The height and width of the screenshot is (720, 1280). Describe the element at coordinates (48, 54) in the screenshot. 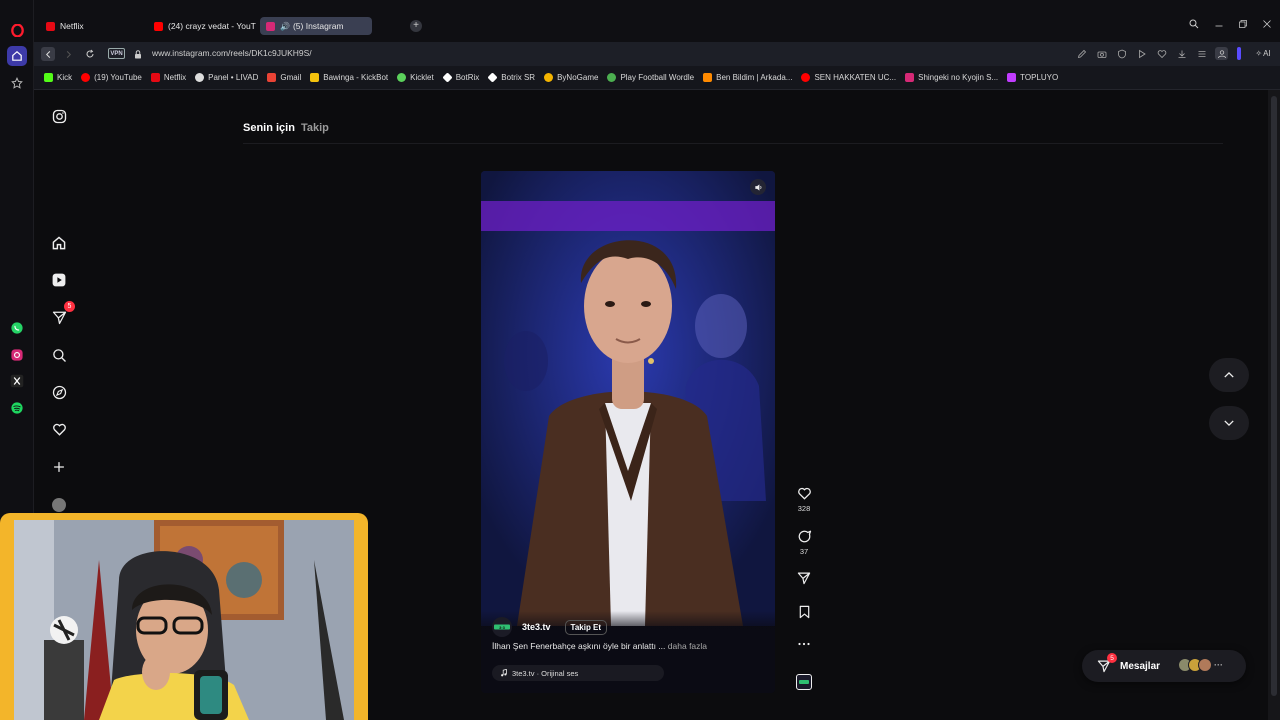

I see `back-button` at that location.